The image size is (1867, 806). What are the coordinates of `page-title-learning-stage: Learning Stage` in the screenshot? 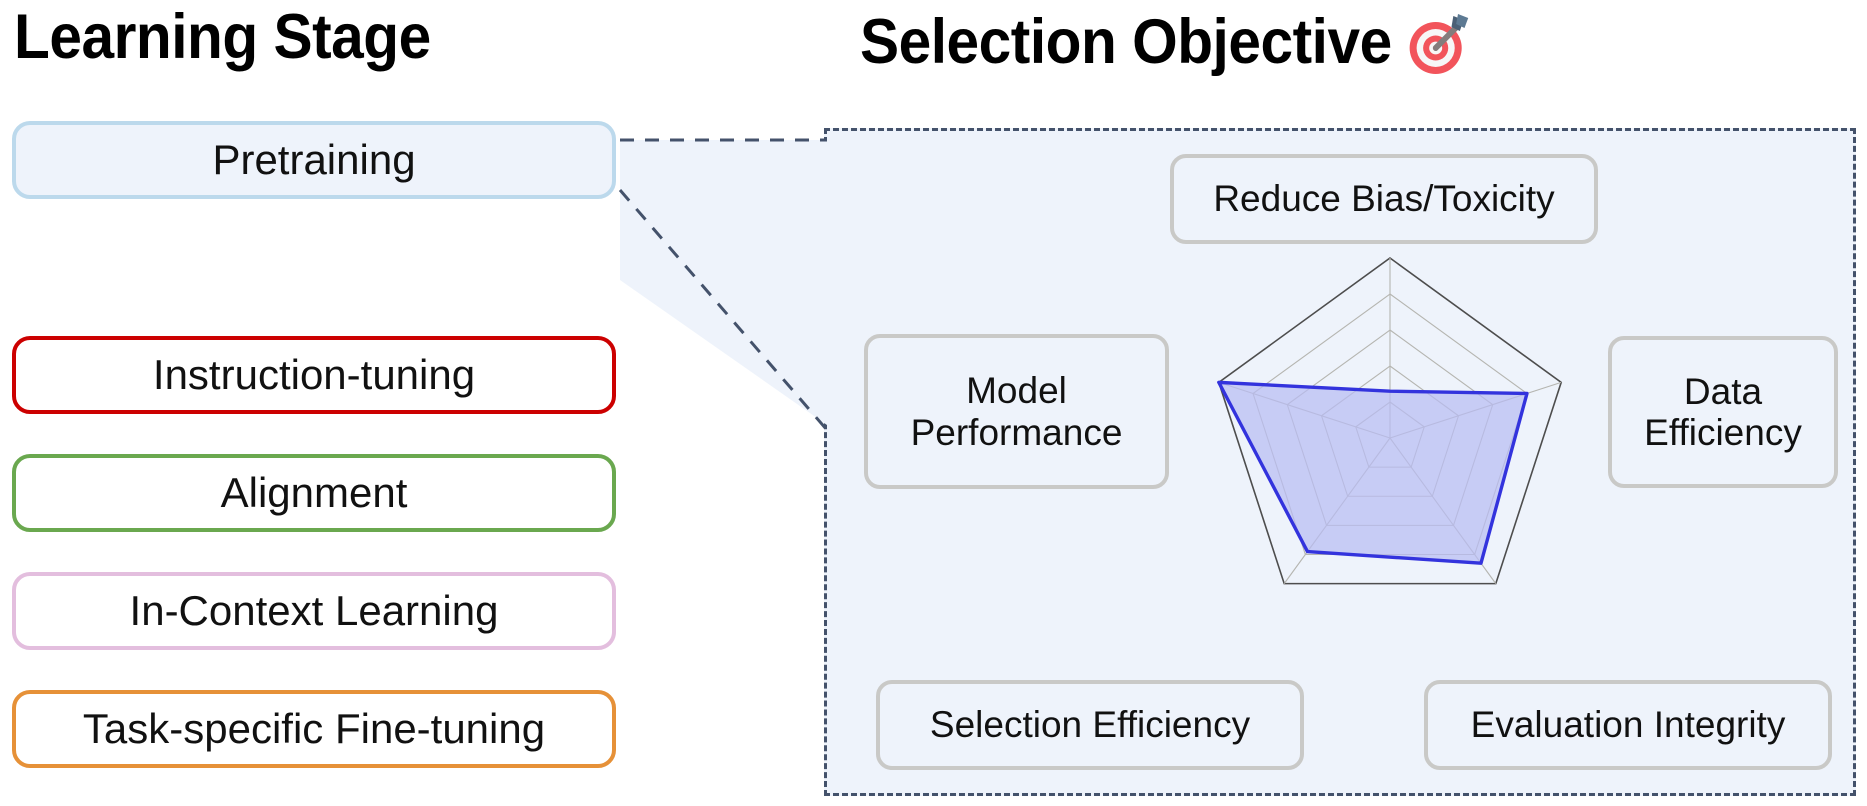 It's located at (222, 37).